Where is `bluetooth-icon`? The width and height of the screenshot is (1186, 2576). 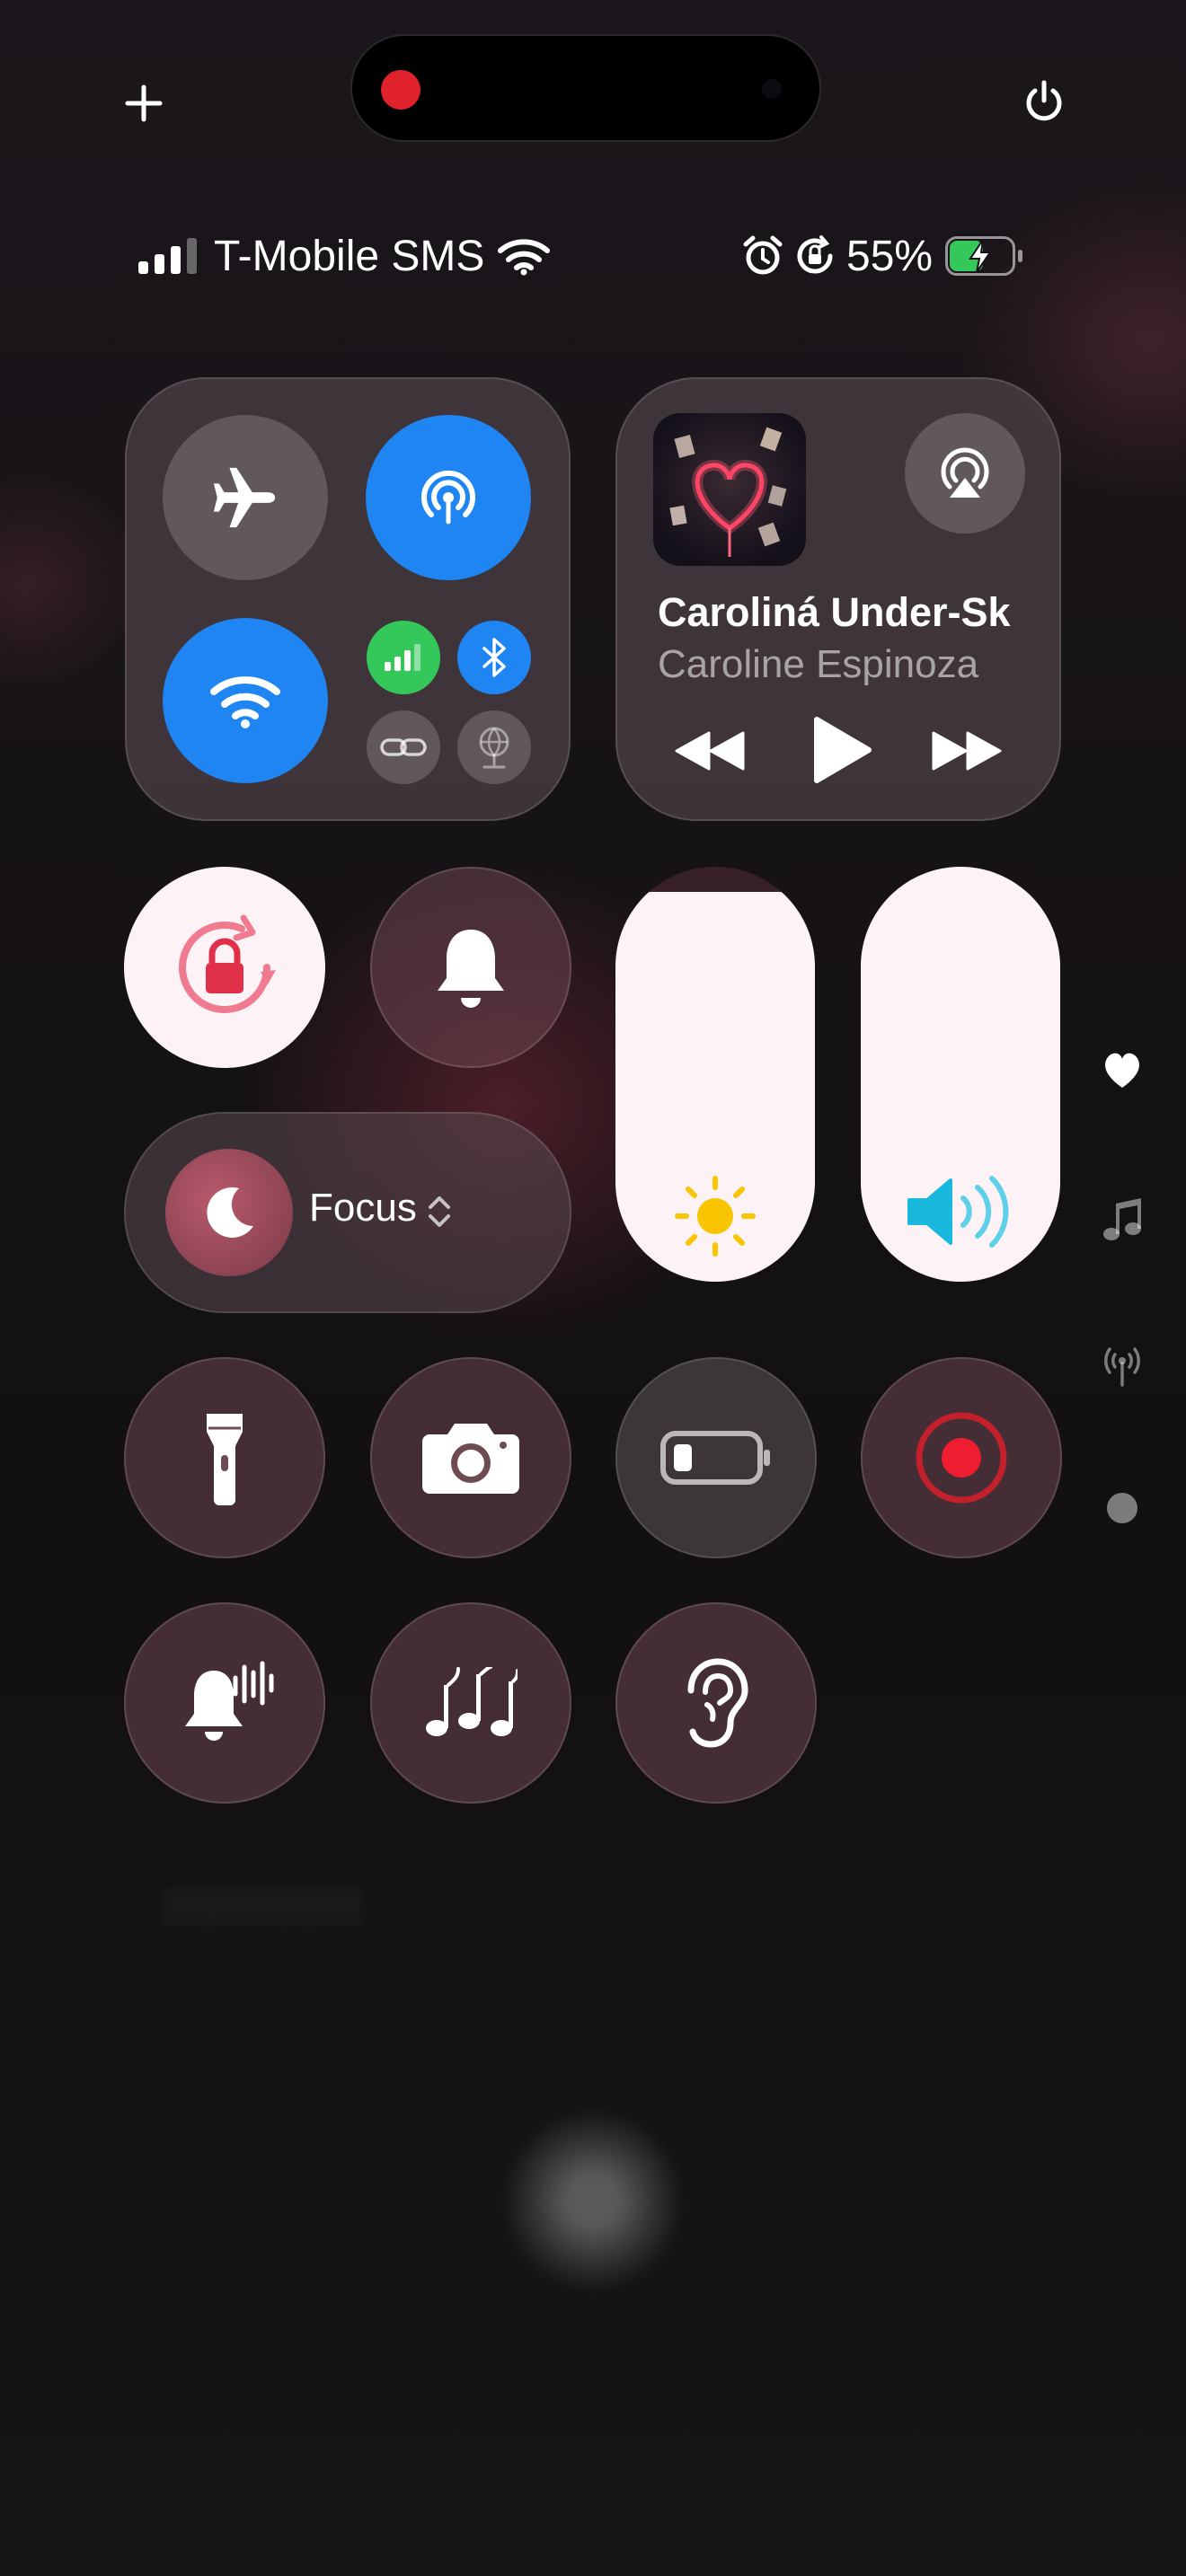 bluetooth-icon is located at coordinates (494, 657).